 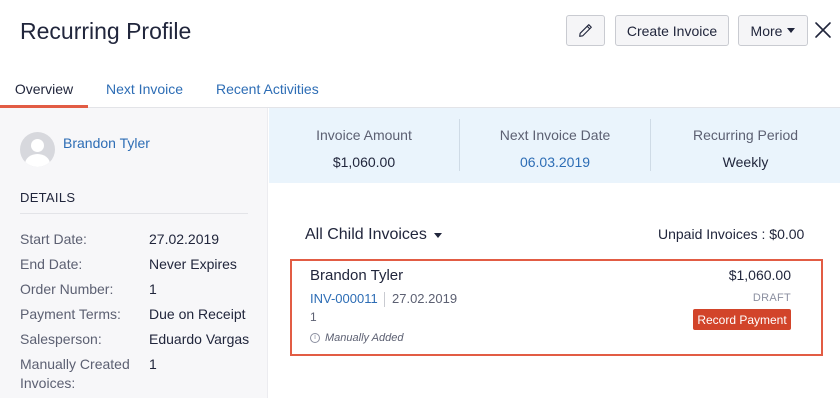 I want to click on filter-label: All Child Invoices, so click(x=366, y=234).